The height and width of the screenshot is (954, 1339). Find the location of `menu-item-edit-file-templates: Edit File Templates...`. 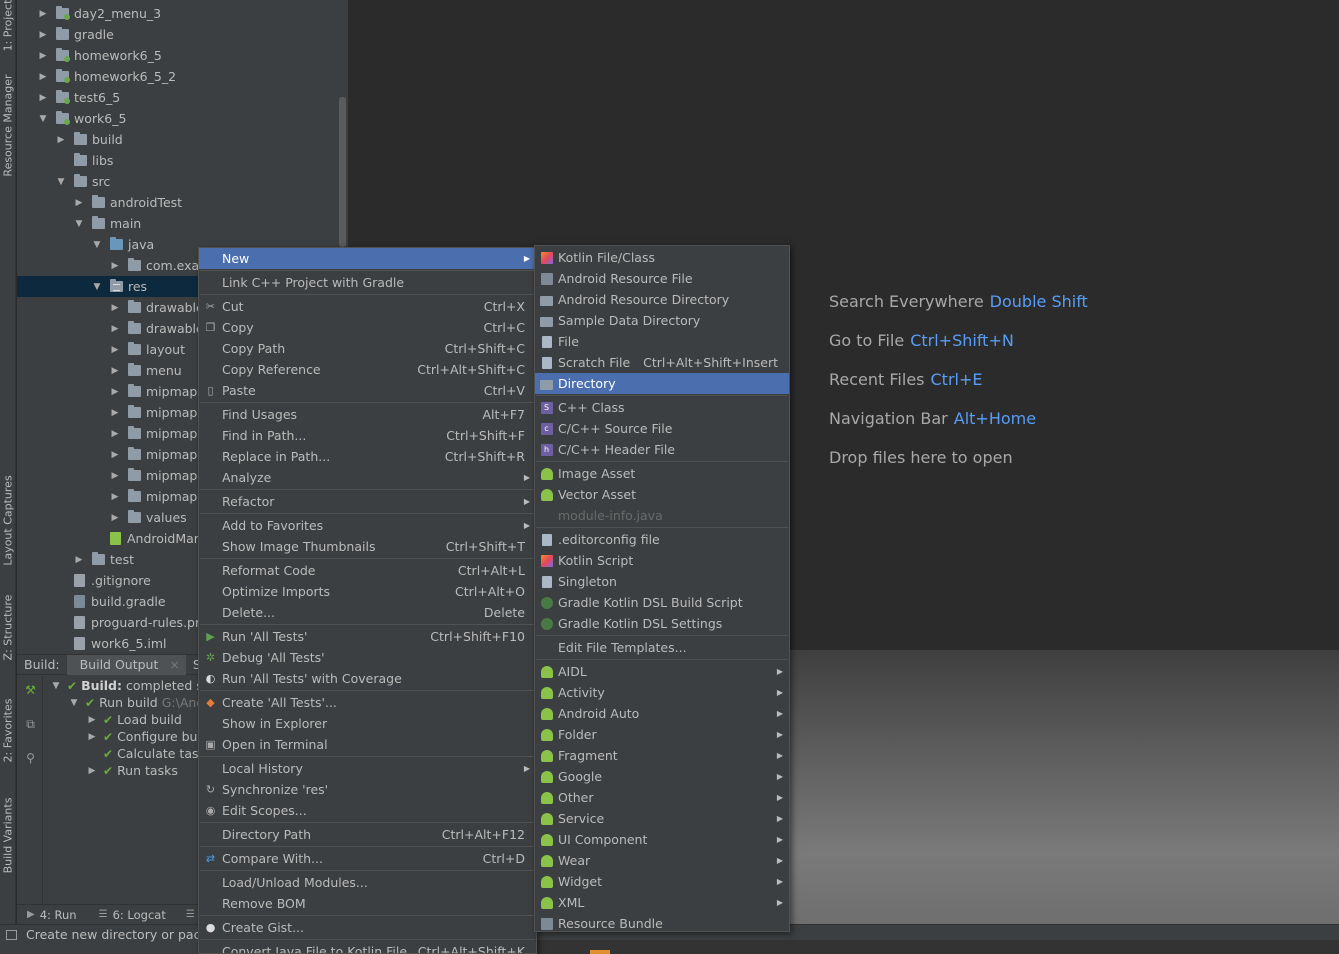

menu-item-edit-file-templates: Edit File Templates... is located at coordinates (662, 647).